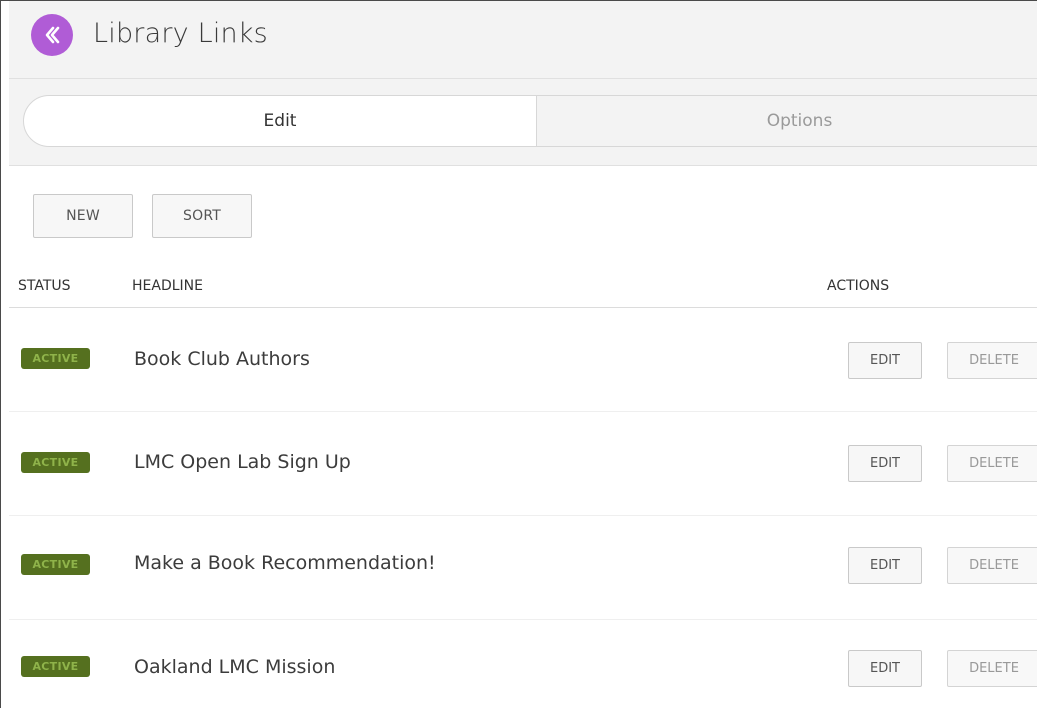 The height and width of the screenshot is (708, 1037). I want to click on table-row: ACTIVE LMC Open Lab Sign Up EDIT DELETE, so click(523, 464).